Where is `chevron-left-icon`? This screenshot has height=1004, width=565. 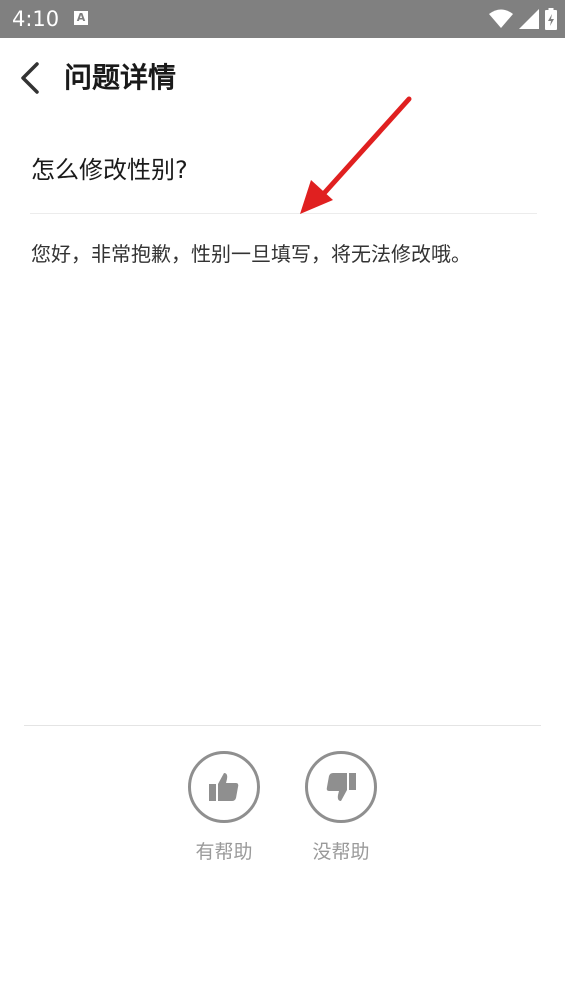 chevron-left-icon is located at coordinates (30, 78).